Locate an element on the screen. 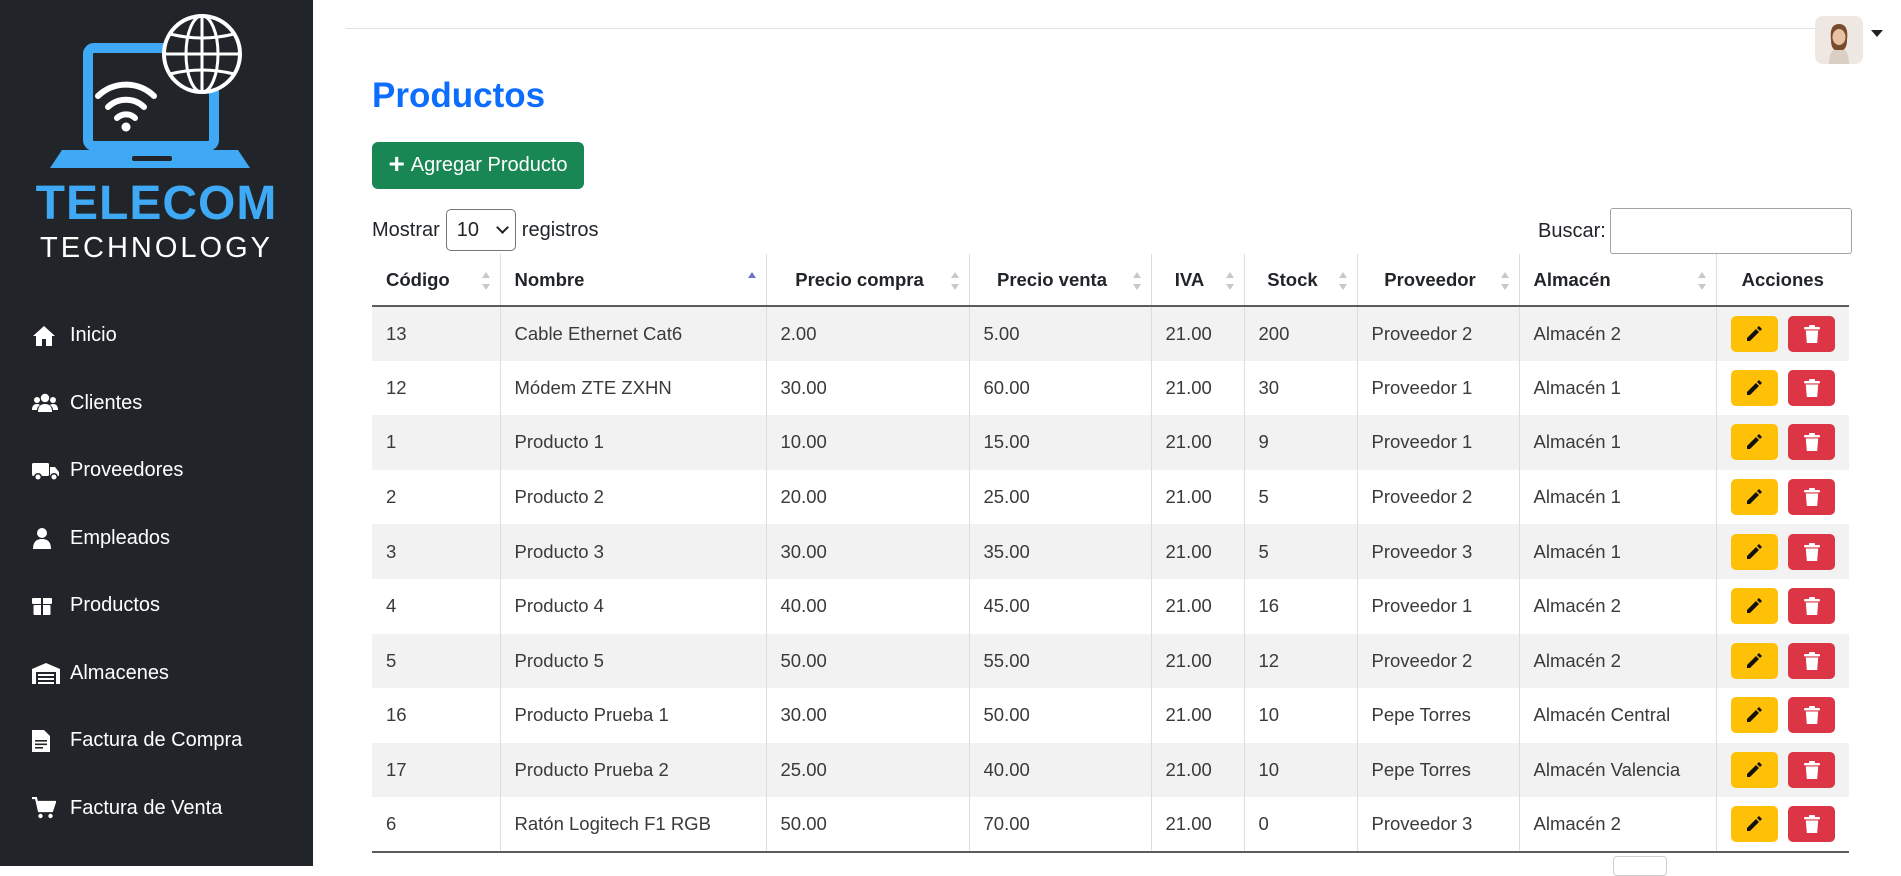 This screenshot has height=876, width=1901. cell-precio-compra: 25.00 is located at coordinates (867, 770).